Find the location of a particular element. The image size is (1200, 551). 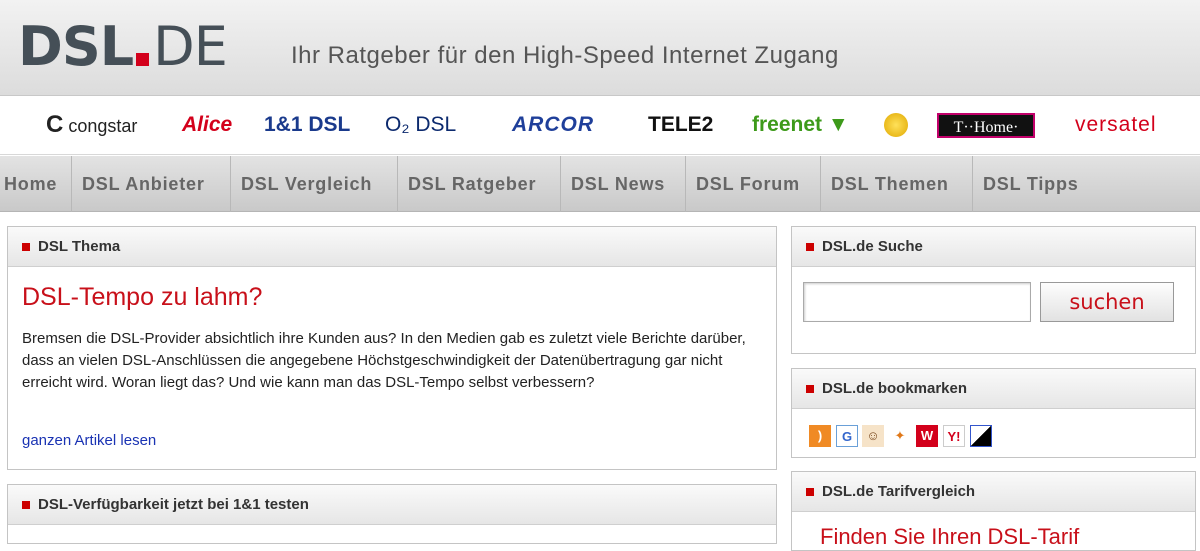

tariff-heading: DSL.de Tarifvergleich is located at coordinates (899, 491).